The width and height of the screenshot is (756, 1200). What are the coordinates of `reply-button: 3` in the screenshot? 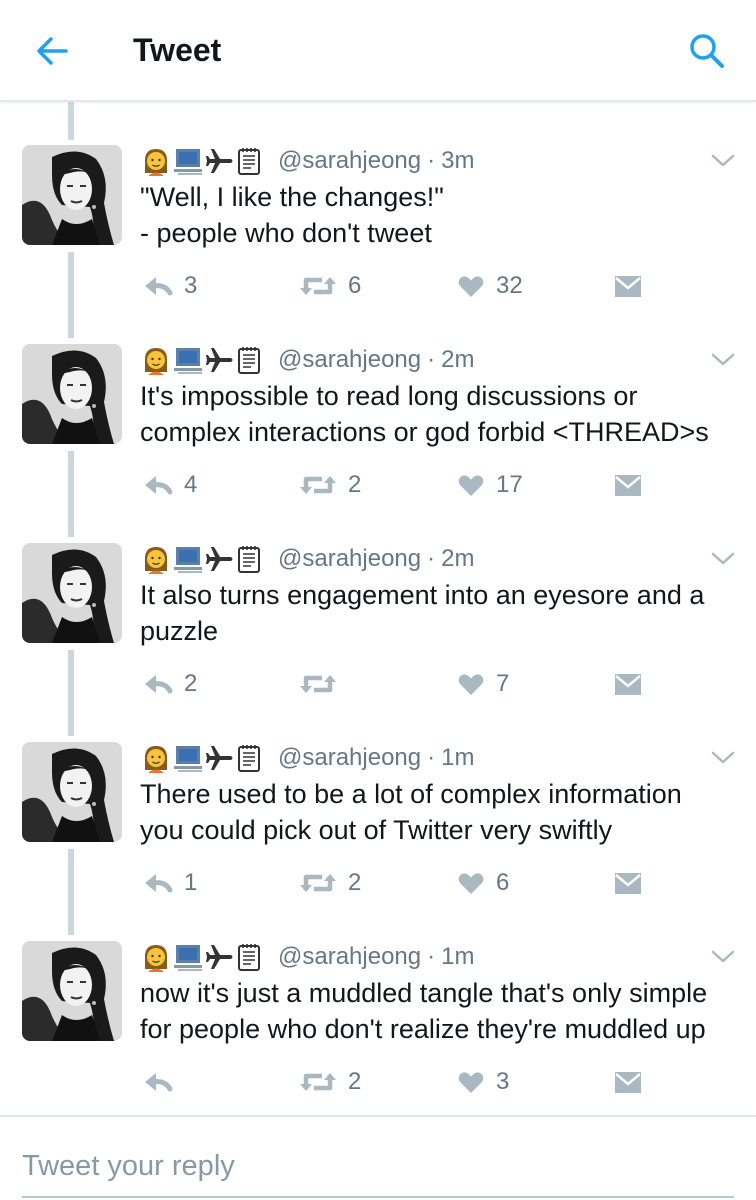 It's located at (168, 286).